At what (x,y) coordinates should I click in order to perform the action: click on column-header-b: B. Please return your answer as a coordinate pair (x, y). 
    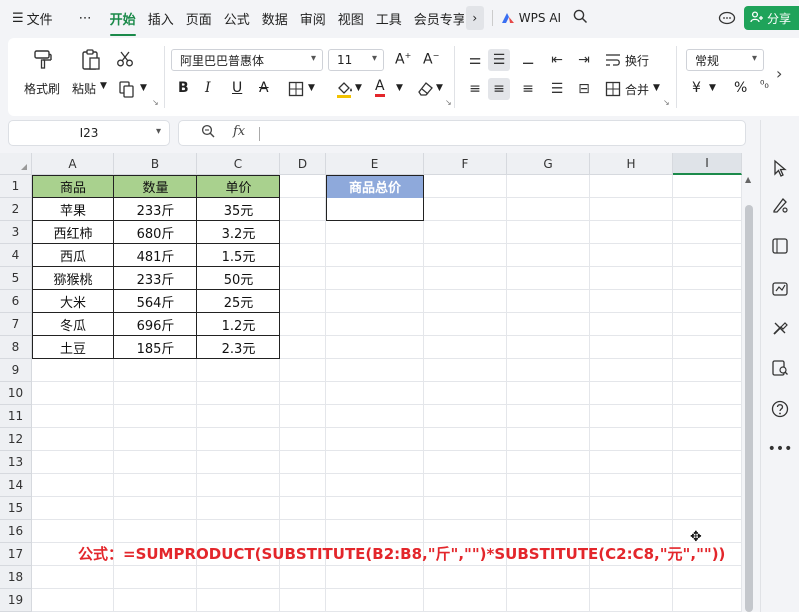
    Looking at the image, I should click on (155, 164).